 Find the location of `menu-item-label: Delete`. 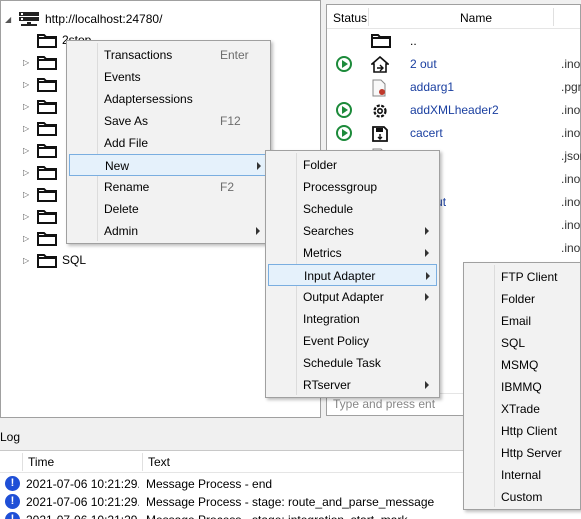

menu-item-label: Delete is located at coordinates (121, 209).